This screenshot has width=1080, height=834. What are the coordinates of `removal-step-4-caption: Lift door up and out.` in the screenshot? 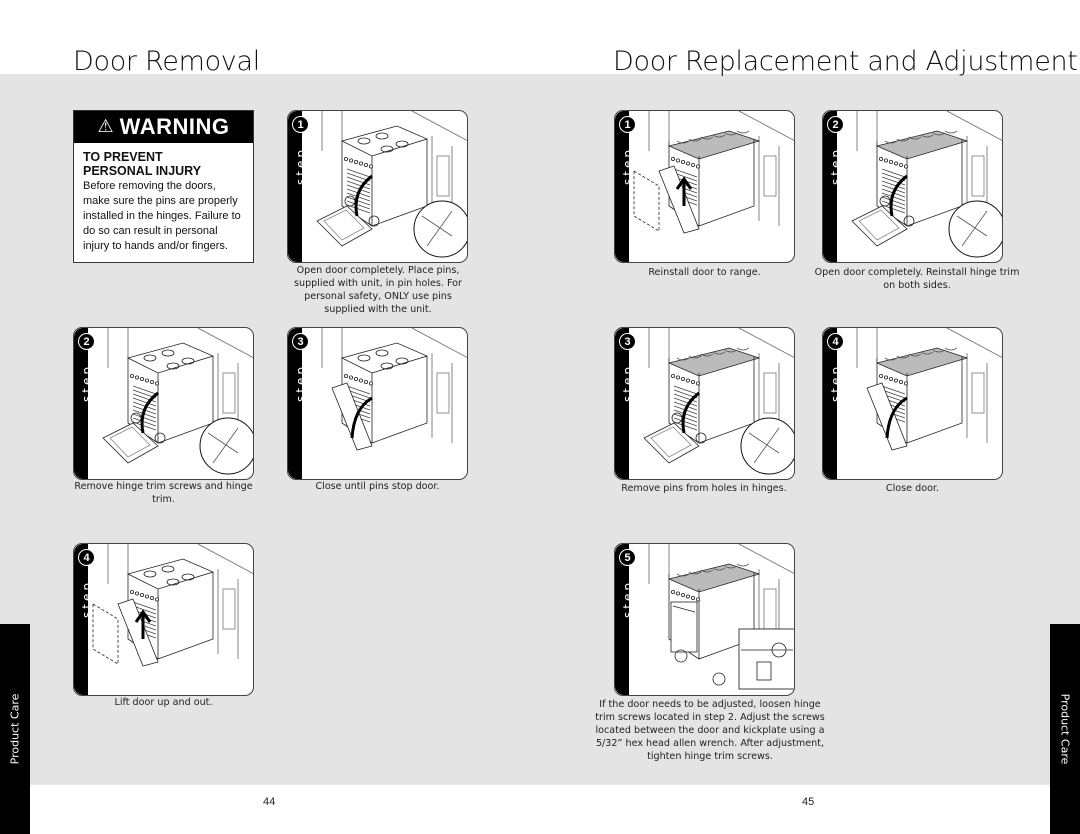 It's located at (163, 702).